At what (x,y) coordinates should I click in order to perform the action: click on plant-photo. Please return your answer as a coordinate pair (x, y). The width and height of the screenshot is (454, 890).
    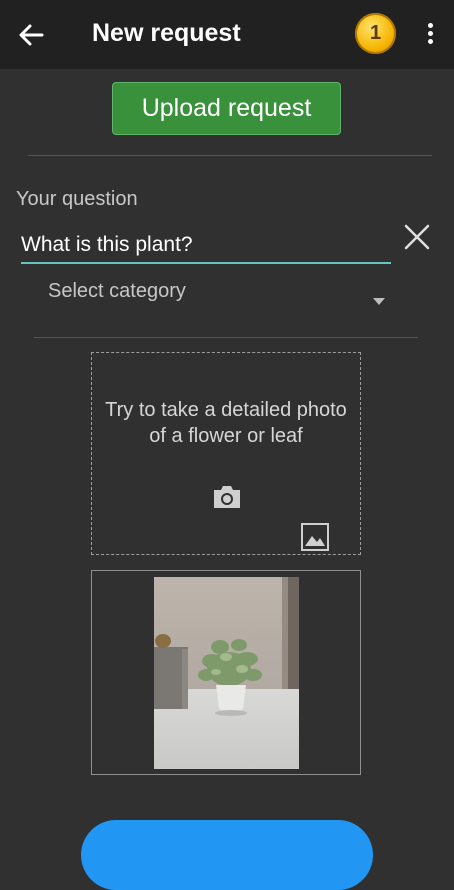
    Looking at the image, I should click on (226, 673).